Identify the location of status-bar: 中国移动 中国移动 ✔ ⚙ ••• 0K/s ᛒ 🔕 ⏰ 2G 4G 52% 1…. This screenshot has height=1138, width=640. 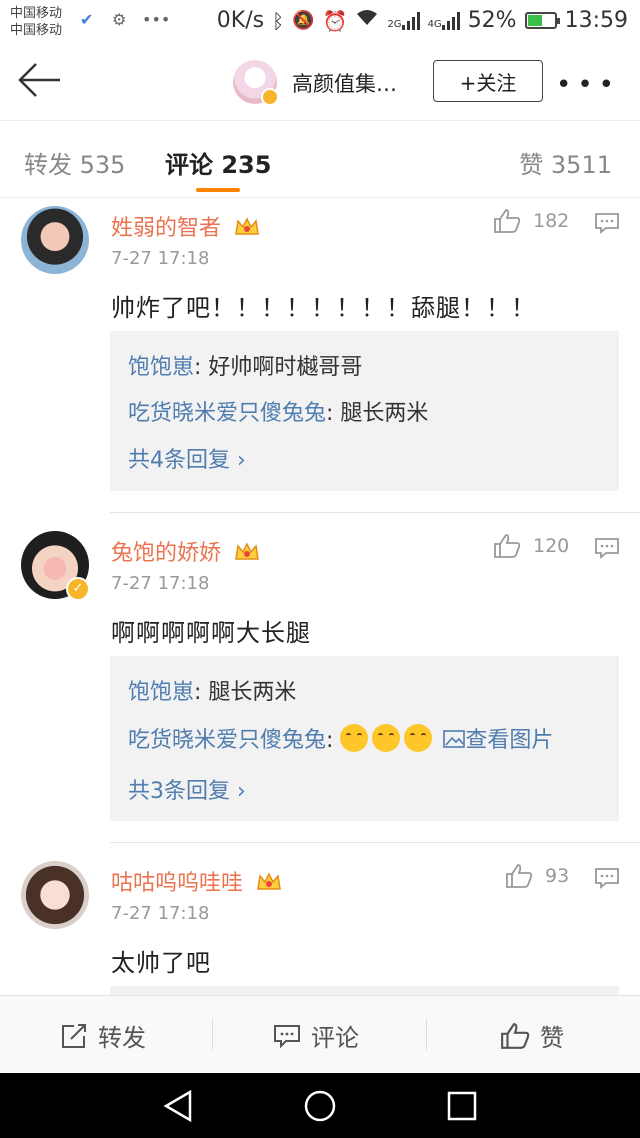
(320, 22).